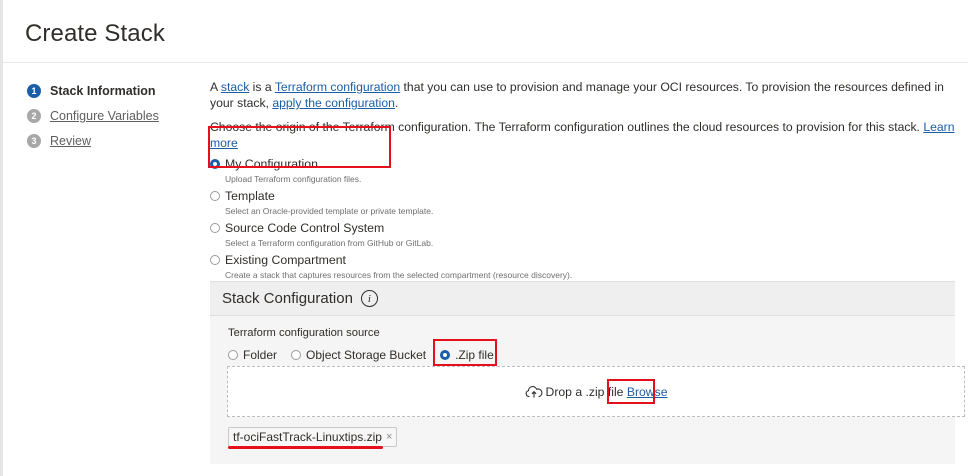  Describe the element at coordinates (337, 87) in the screenshot. I see `terraform-configuration-link: Terraform configuration` at that location.